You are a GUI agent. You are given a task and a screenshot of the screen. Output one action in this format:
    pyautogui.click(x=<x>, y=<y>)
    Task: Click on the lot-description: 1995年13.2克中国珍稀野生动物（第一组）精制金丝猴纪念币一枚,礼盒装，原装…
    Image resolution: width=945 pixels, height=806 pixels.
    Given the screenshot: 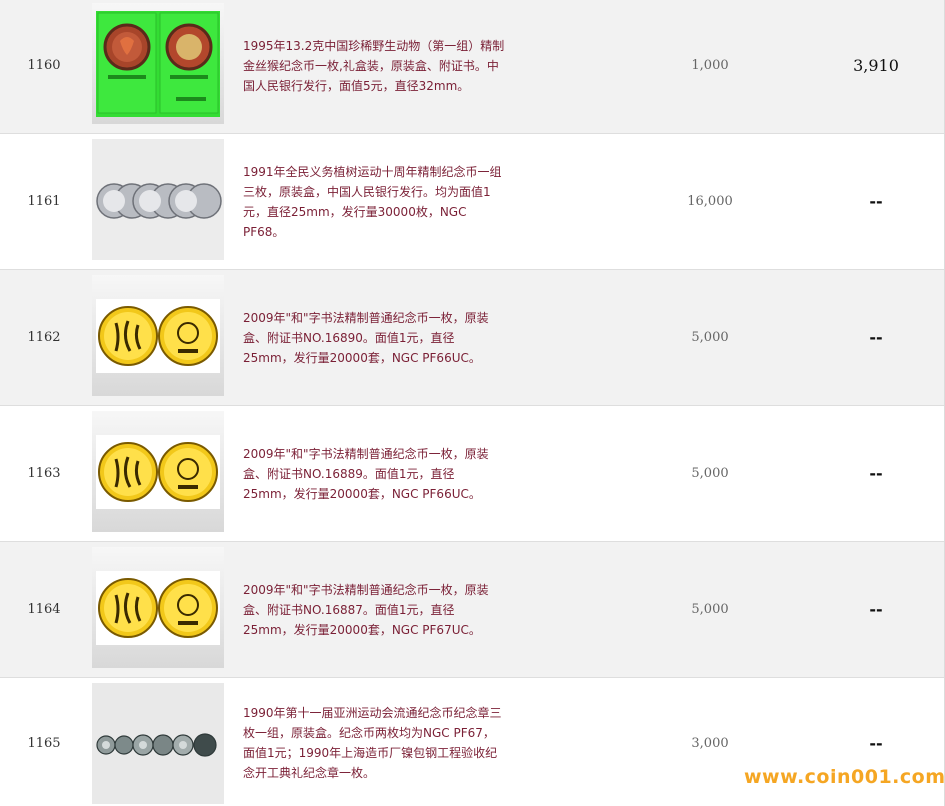 What is the action you would take?
    pyautogui.click(x=374, y=66)
    